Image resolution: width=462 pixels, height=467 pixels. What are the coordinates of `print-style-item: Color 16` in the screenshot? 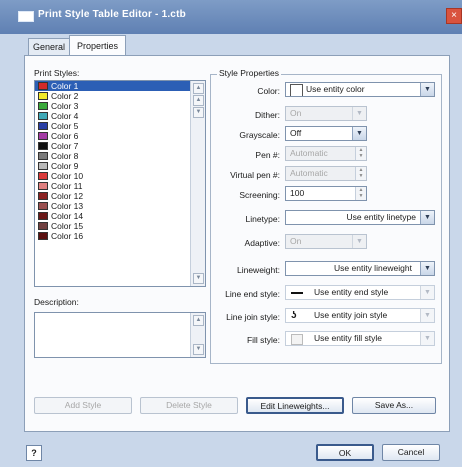 It's located at (120, 236).